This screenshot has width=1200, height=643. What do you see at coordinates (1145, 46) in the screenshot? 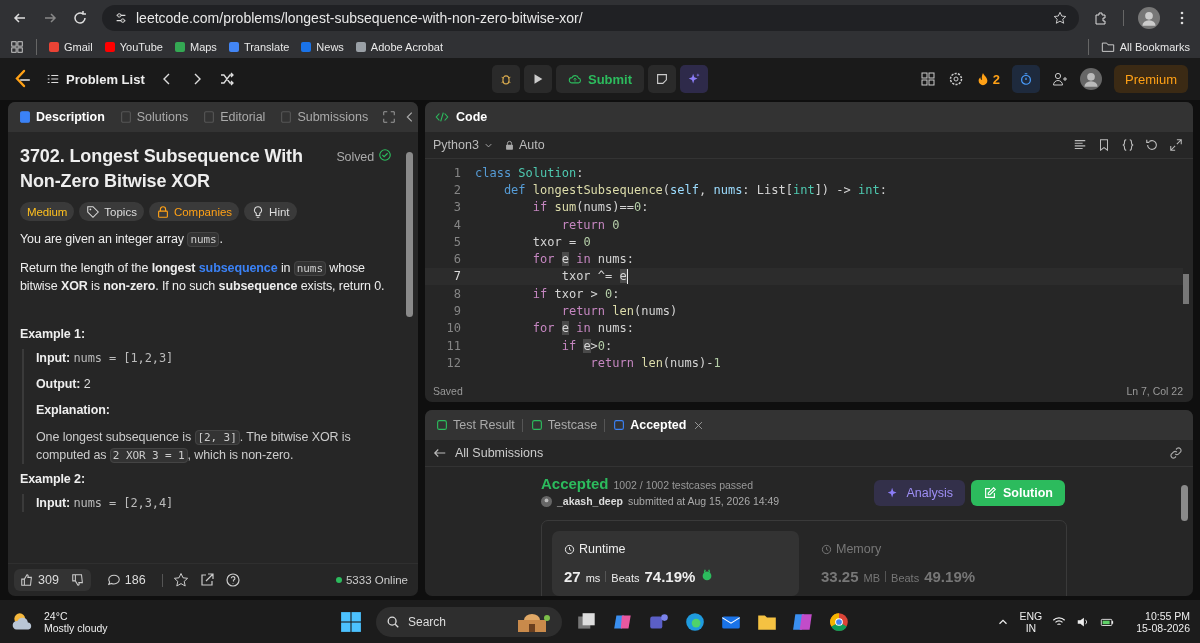
I see `all-bookmarks-button: All Bookmarks` at bounding box center [1145, 46].